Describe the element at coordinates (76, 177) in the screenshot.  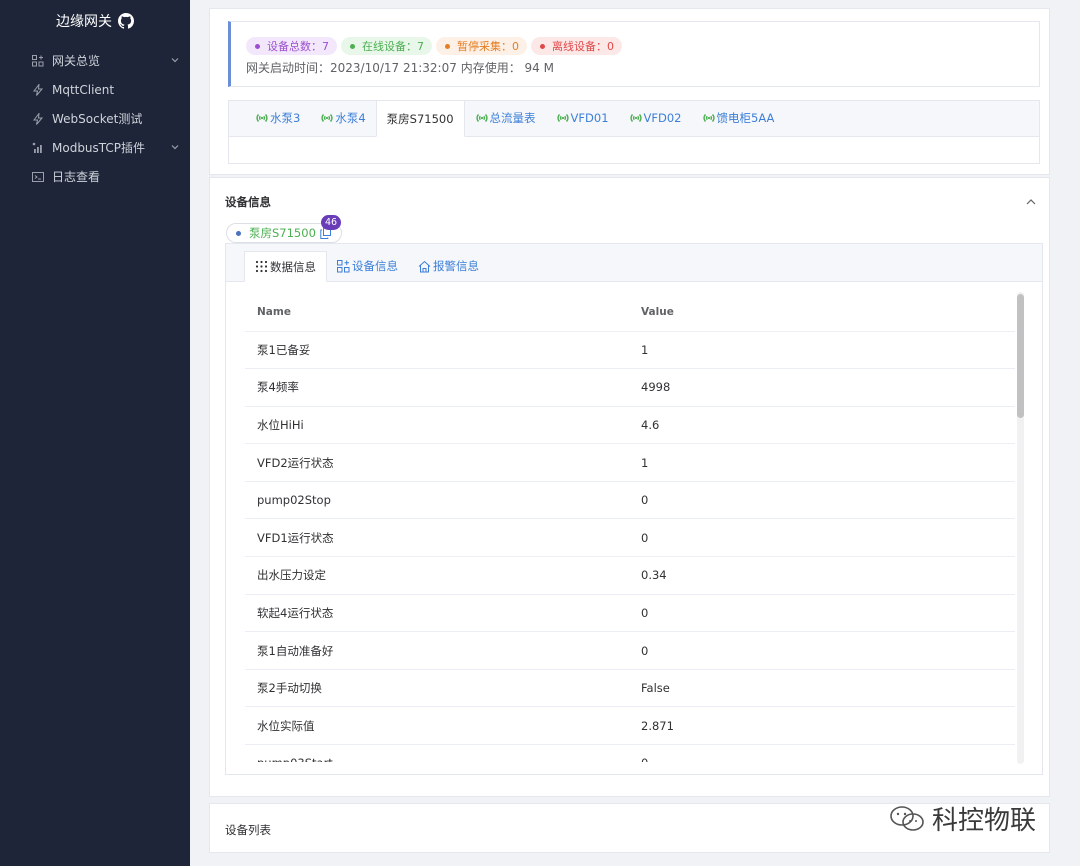
I see `sidebar-item-label: 日志查看` at that location.